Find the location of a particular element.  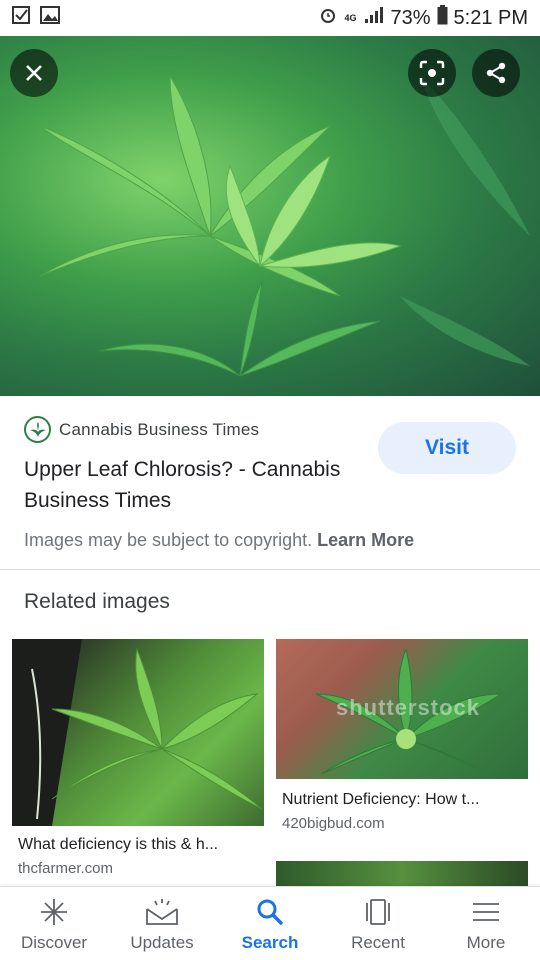

related-images-heading: Related images is located at coordinates (97, 601).